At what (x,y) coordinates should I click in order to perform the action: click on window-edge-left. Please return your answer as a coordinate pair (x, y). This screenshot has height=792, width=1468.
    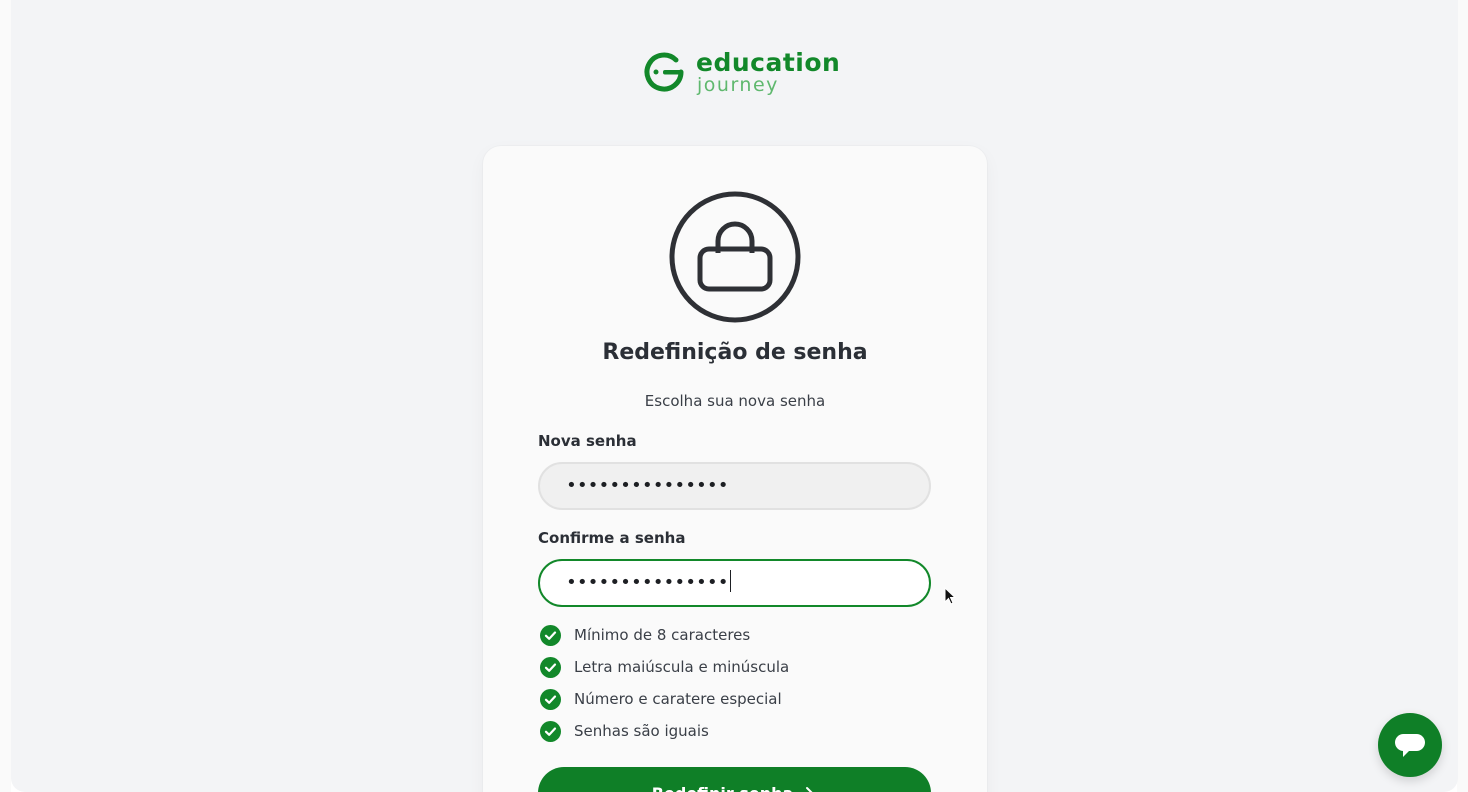
    Looking at the image, I should click on (5, 396).